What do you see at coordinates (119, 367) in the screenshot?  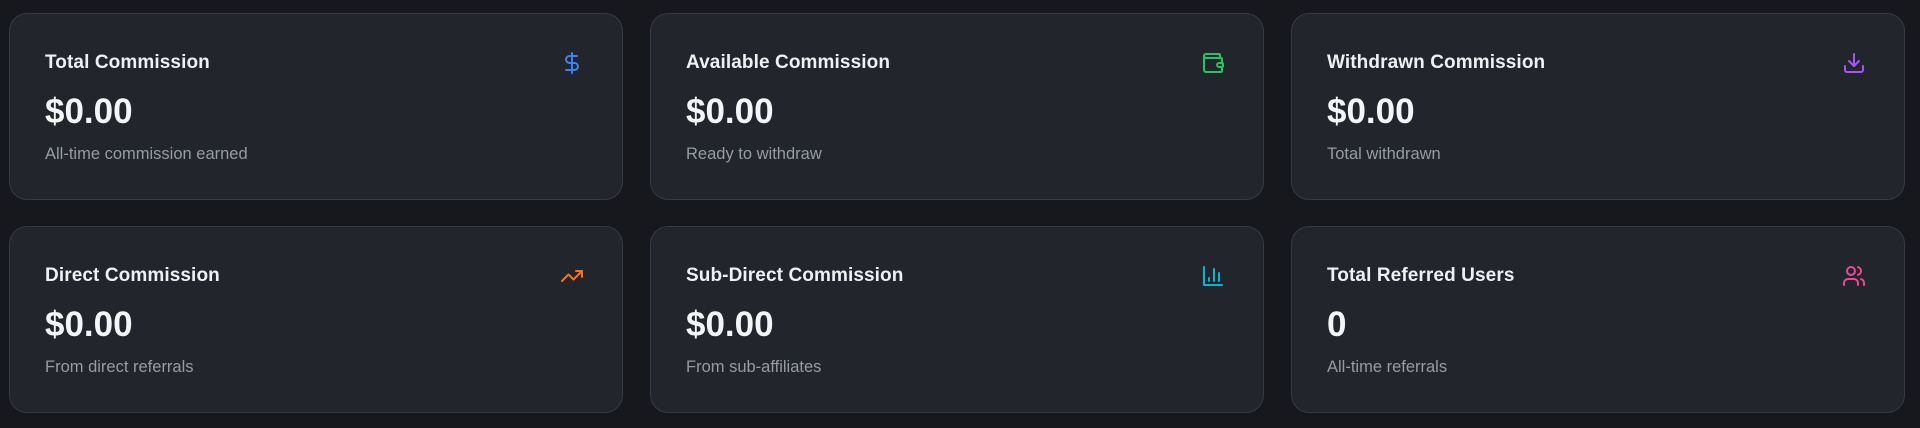 I see `card-subtitle: From direct referrals` at bounding box center [119, 367].